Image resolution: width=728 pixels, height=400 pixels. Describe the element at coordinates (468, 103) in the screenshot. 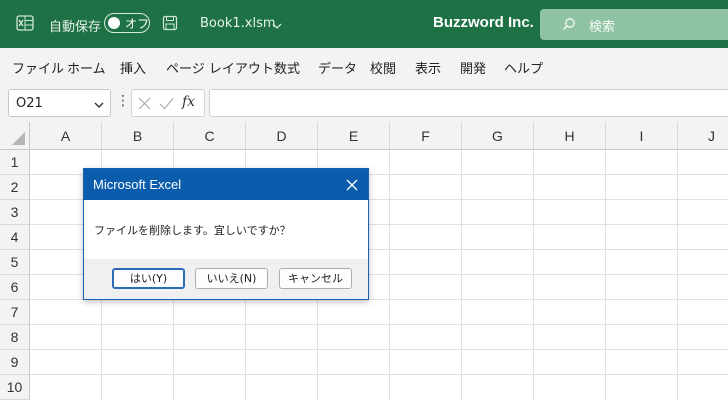

I see `formula-input` at that location.